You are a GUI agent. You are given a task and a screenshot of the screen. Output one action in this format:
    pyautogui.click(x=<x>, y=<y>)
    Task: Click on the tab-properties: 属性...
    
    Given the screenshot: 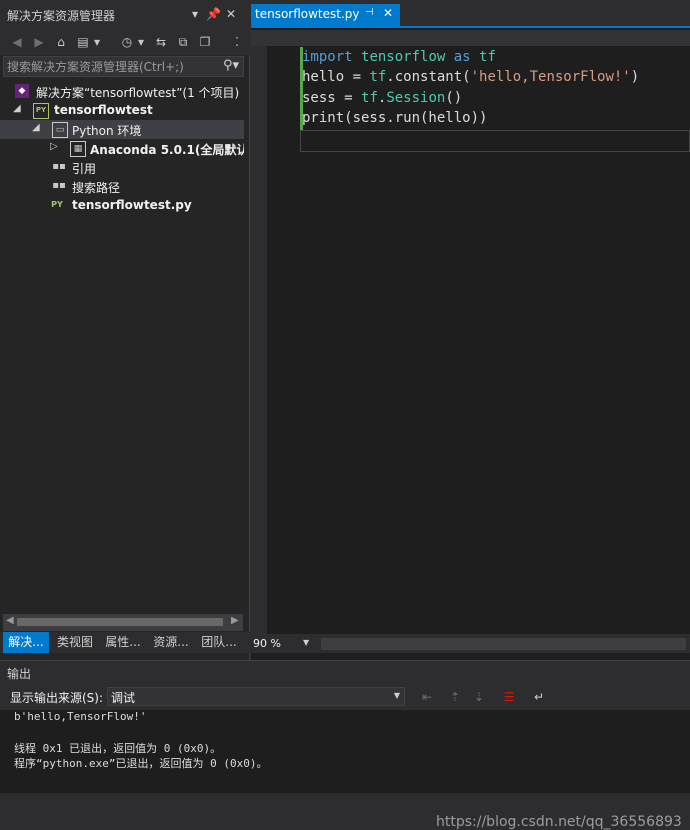 What is the action you would take?
    pyautogui.click(x=123, y=642)
    